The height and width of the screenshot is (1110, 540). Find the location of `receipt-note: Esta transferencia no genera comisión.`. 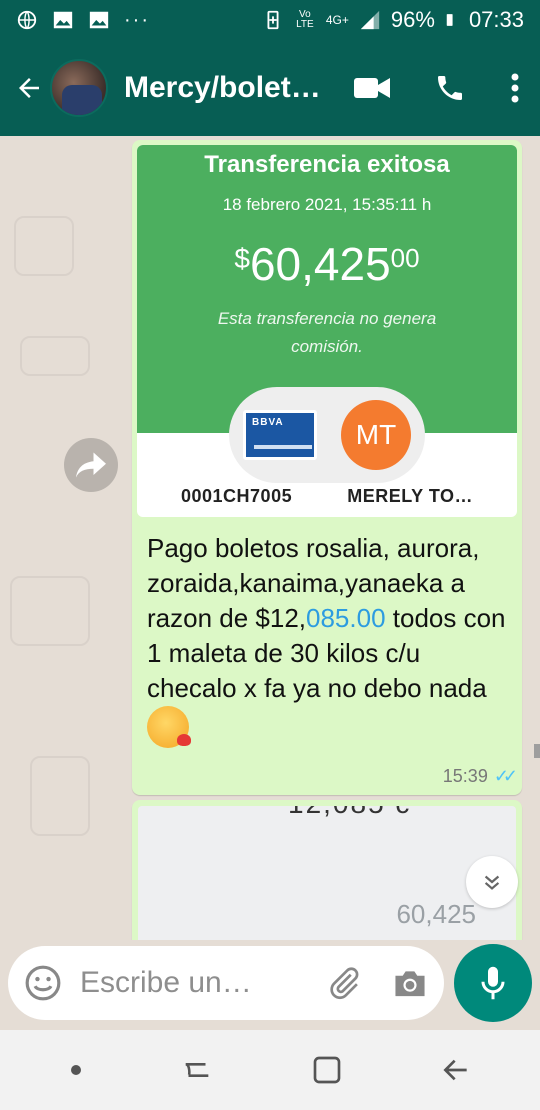

receipt-note: Esta transferencia no genera comisión. is located at coordinates (327, 332).